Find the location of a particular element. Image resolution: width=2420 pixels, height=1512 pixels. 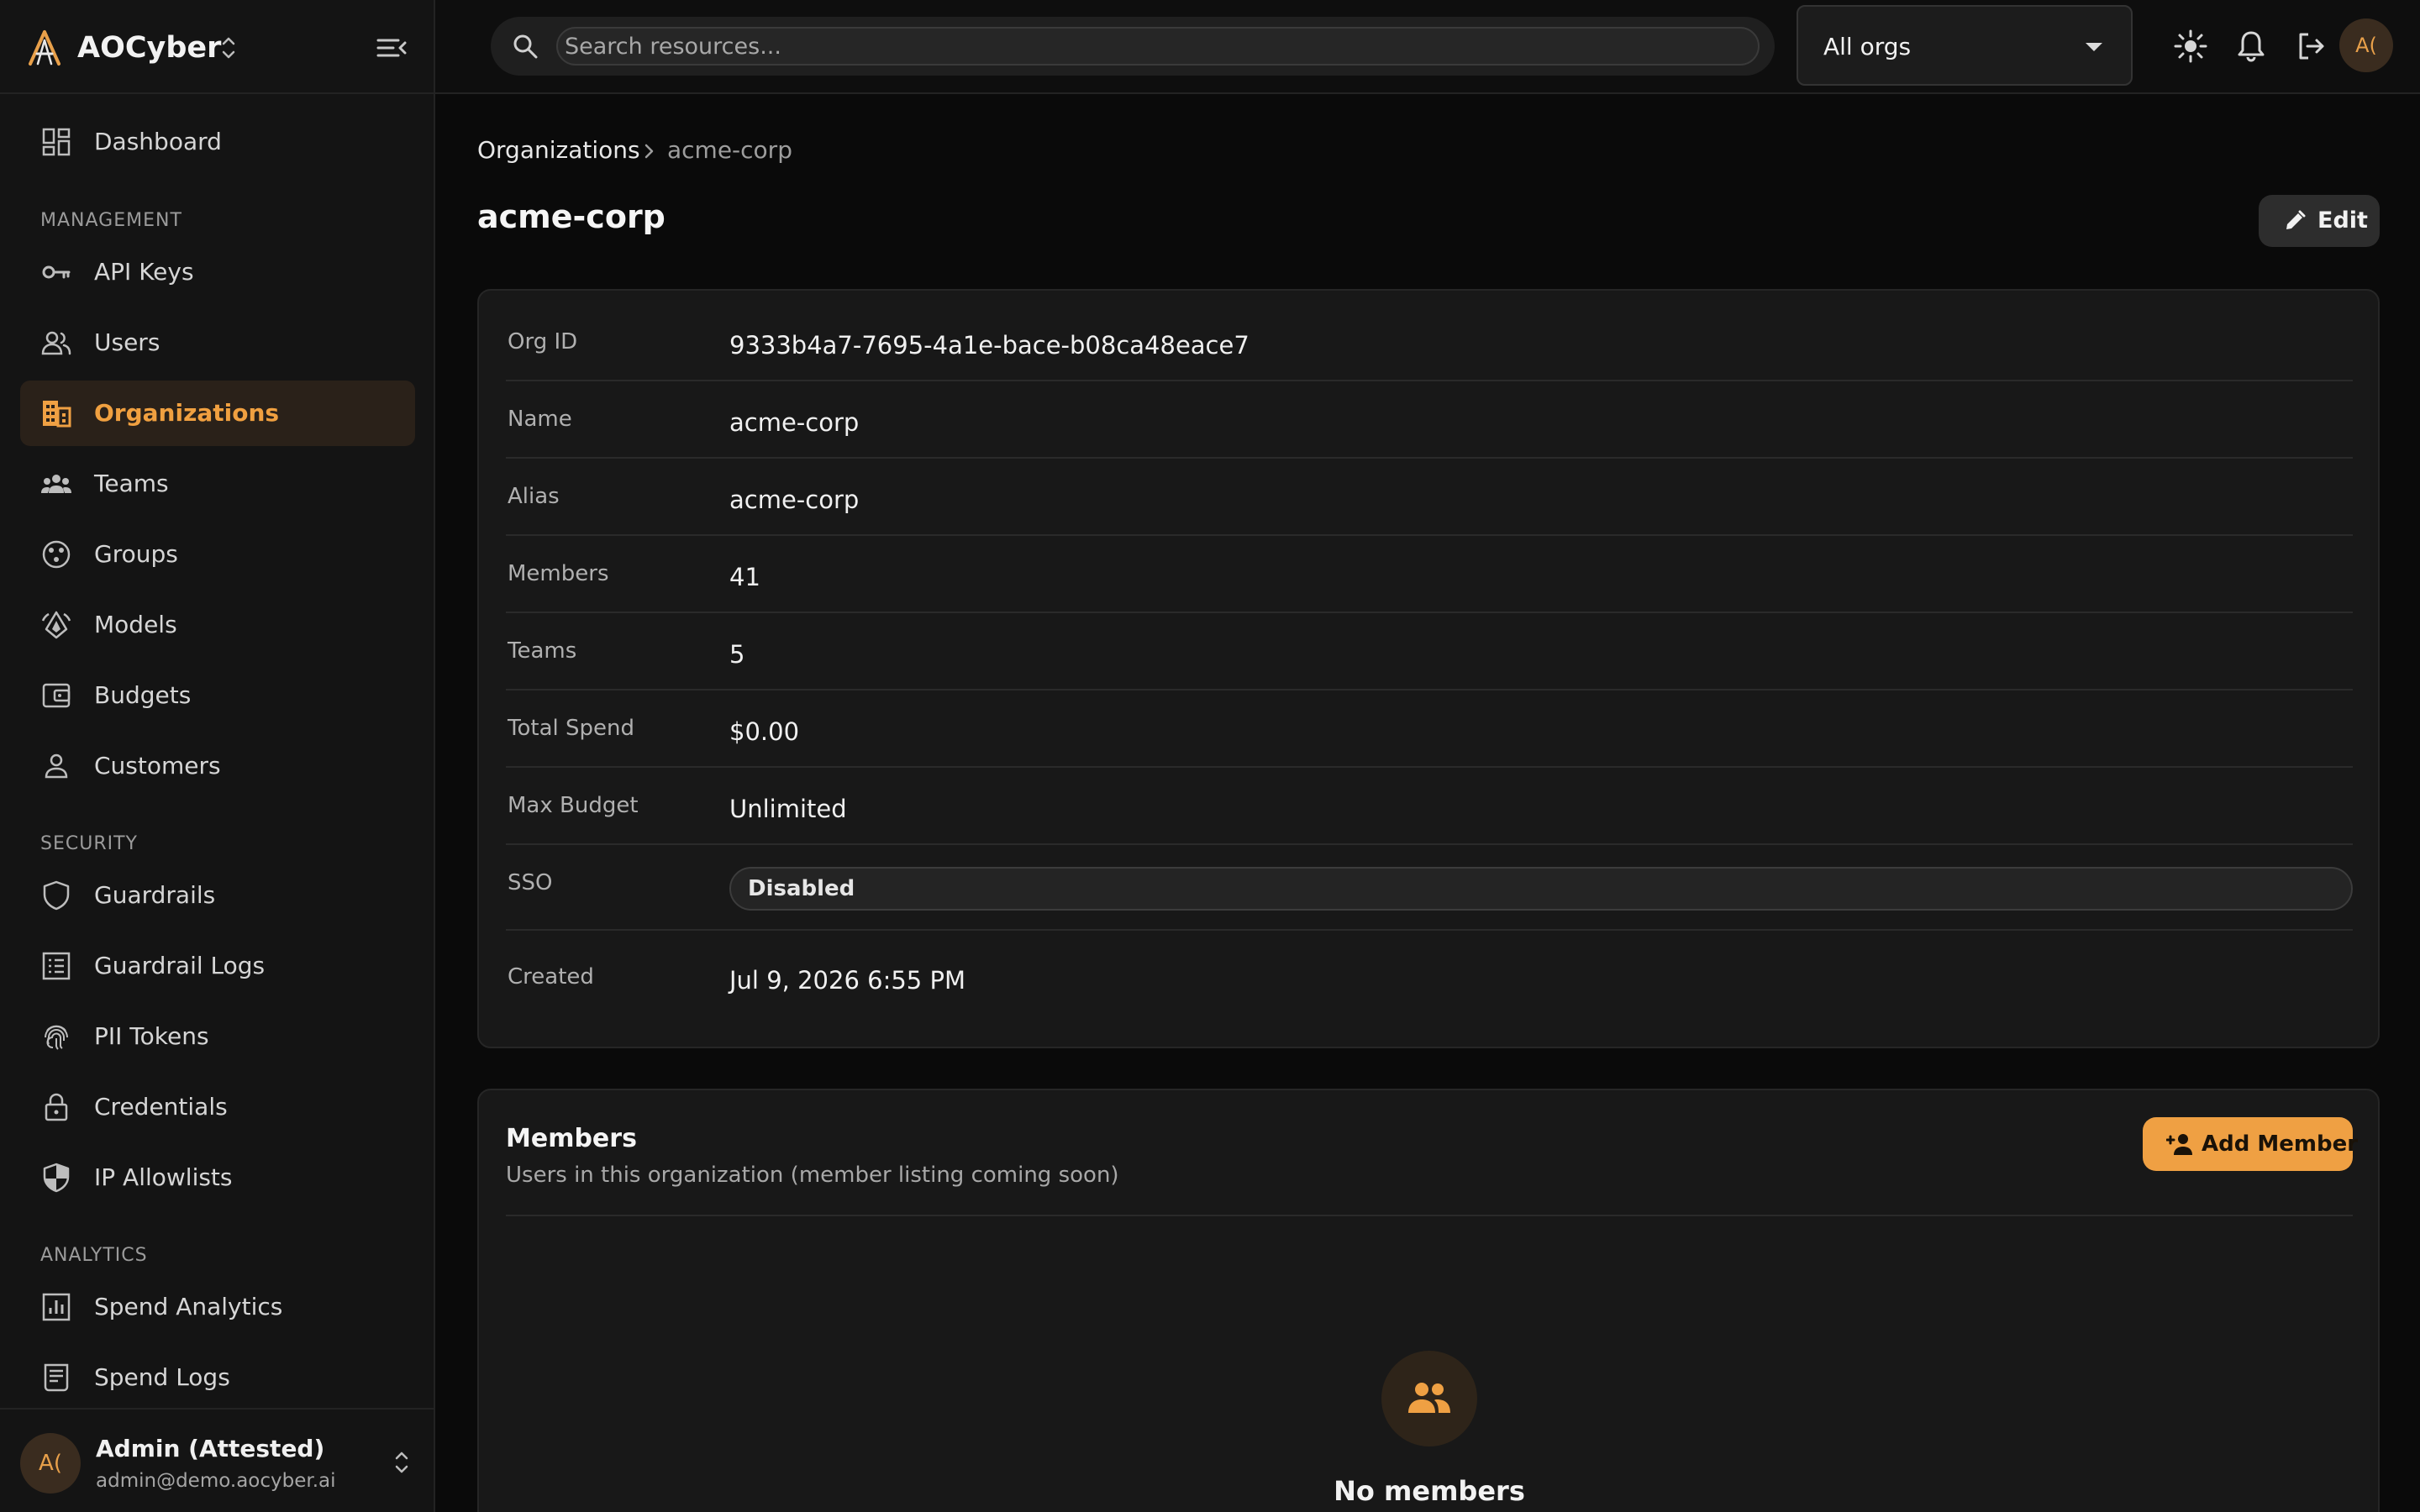

shield-icon is located at coordinates (56, 895).